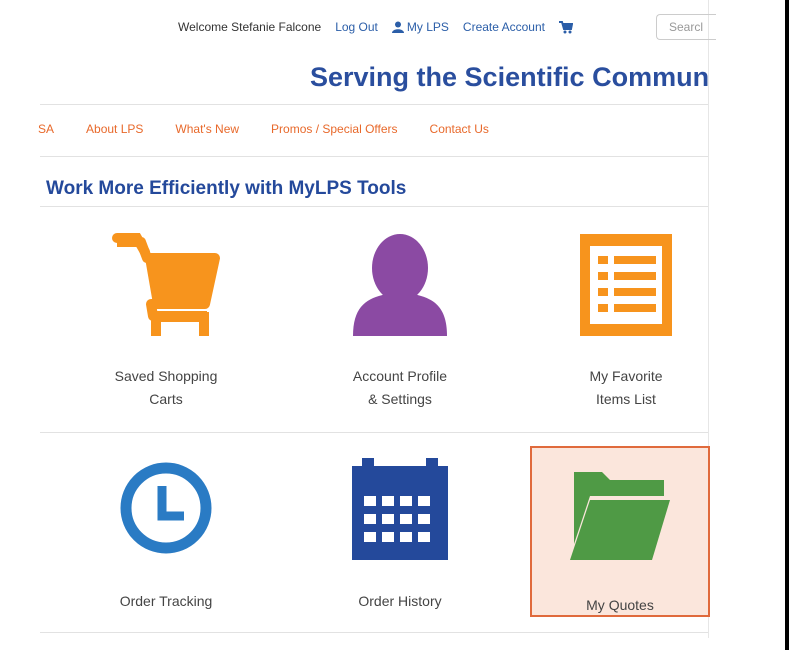  What do you see at coordinates (620, 516) in the screenshot?
I see `folder-open-icon` at bounding box center [620, 516].